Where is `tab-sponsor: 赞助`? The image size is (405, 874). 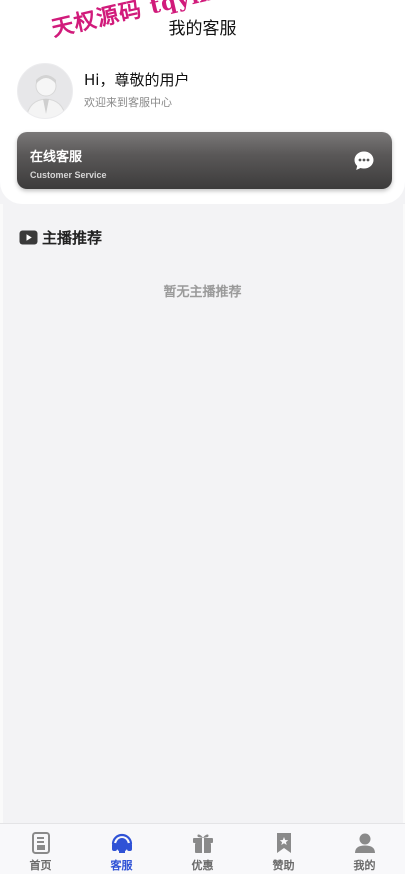 tab-sponsor: 赞助 is located at coordinates (283, 849).